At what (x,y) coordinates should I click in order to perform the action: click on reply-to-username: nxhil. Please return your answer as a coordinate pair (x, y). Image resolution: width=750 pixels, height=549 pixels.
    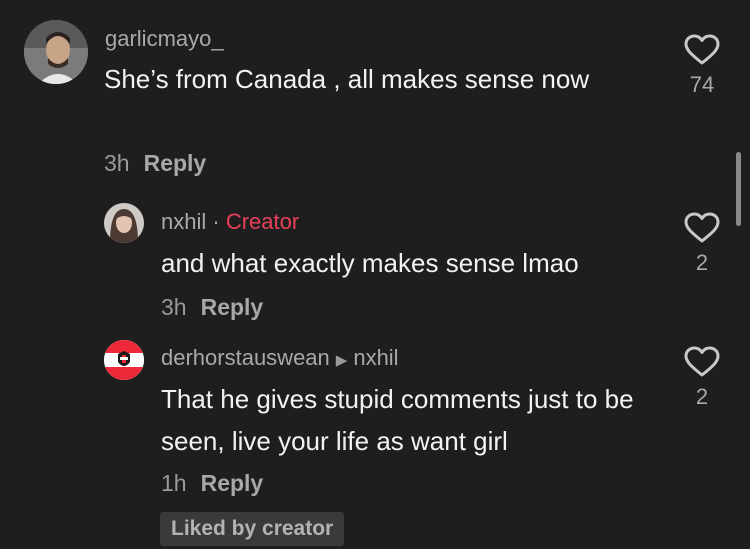
    Looking at the image, I should click on (375, 357).